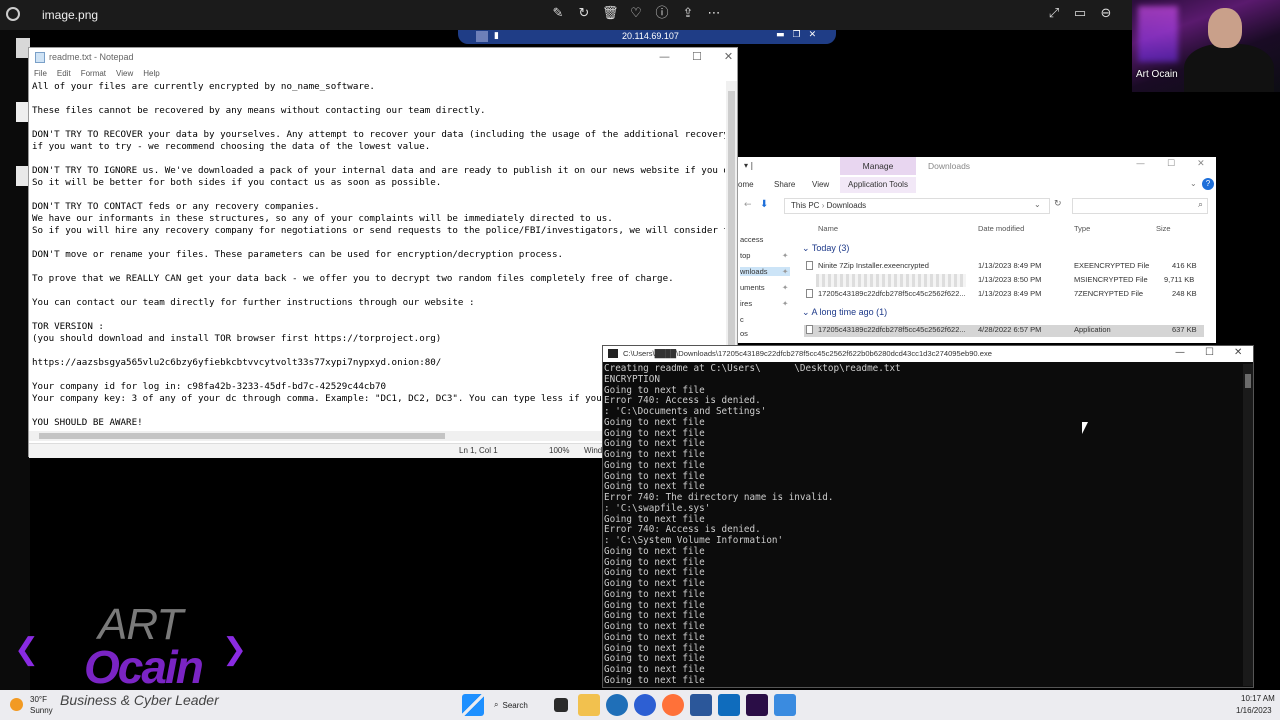 The height and width of the screenshot is (720, 1280). I want to click on notepad-app-icon, so click(729, 705).